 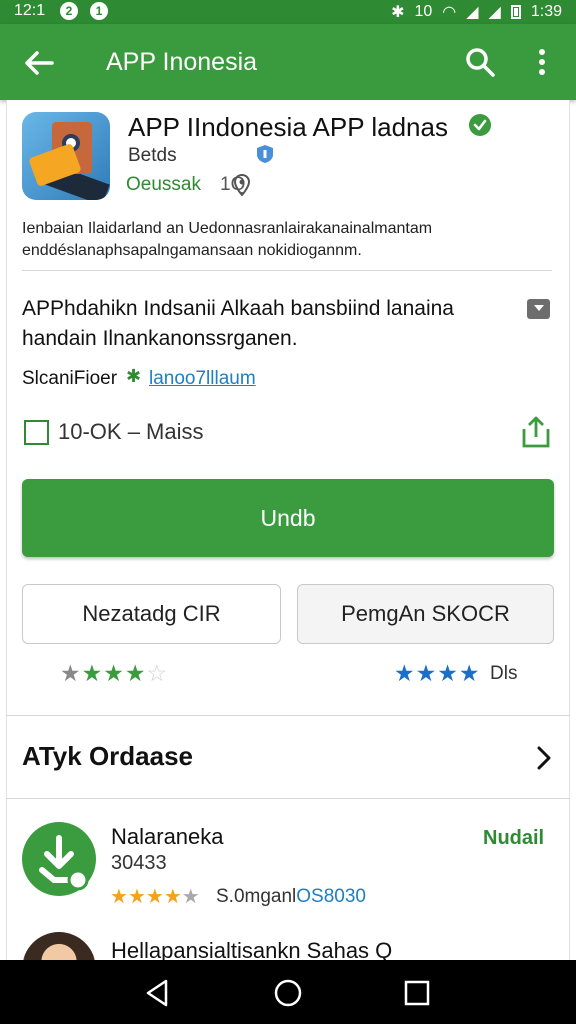 What do you see at coordinates (494, 12) in the screenshot?
I see `cell-signal-2-icon: ◢` at bounding box center [494, 12].